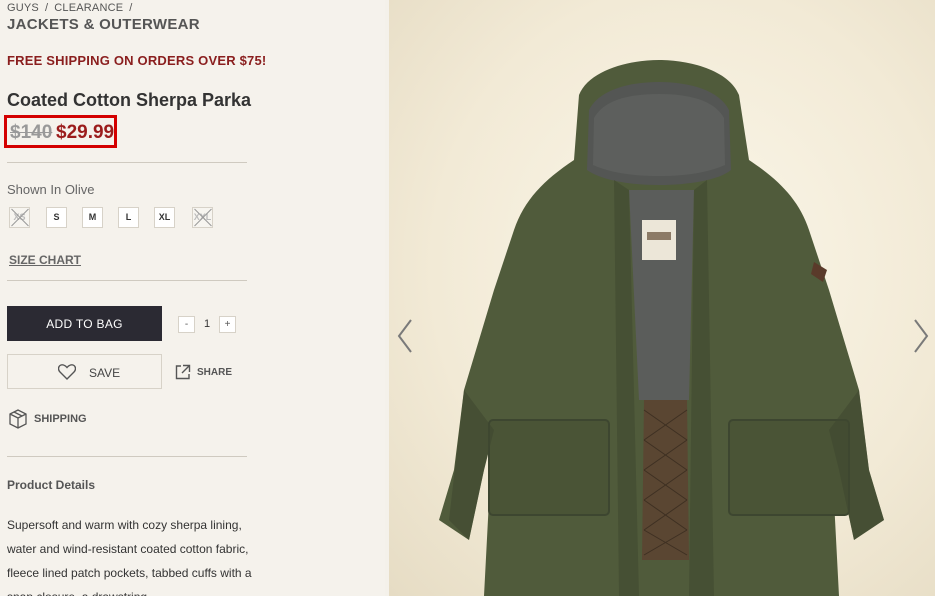  I want to click on size-chart-link: SIZE CHART, so click(45, 260).